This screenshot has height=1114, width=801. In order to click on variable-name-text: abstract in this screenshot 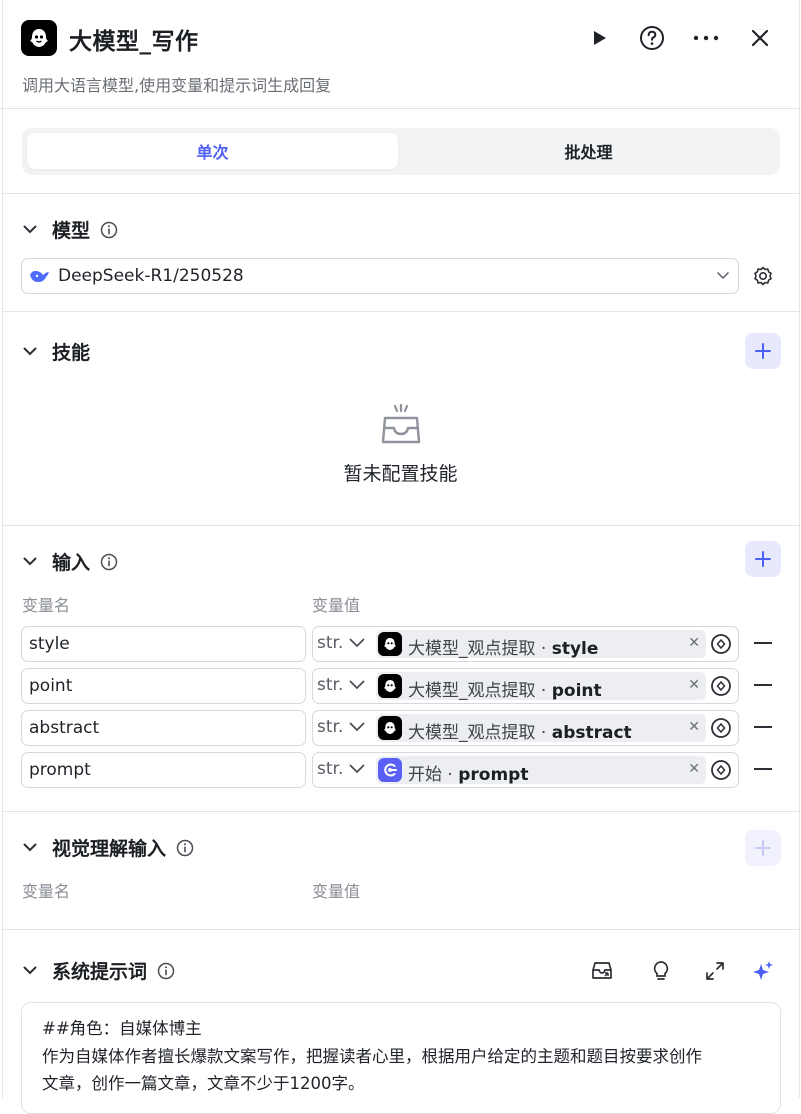, I will do `click(64, 728)`.